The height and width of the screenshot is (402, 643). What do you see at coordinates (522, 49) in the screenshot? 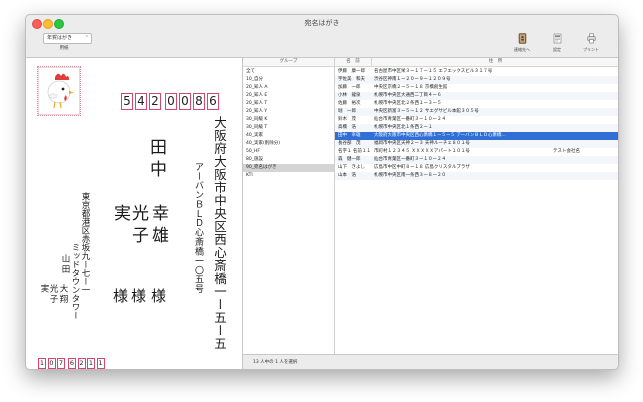
I see `contacts-button-label: 連絡先へ` at bounding box center [522, 49].